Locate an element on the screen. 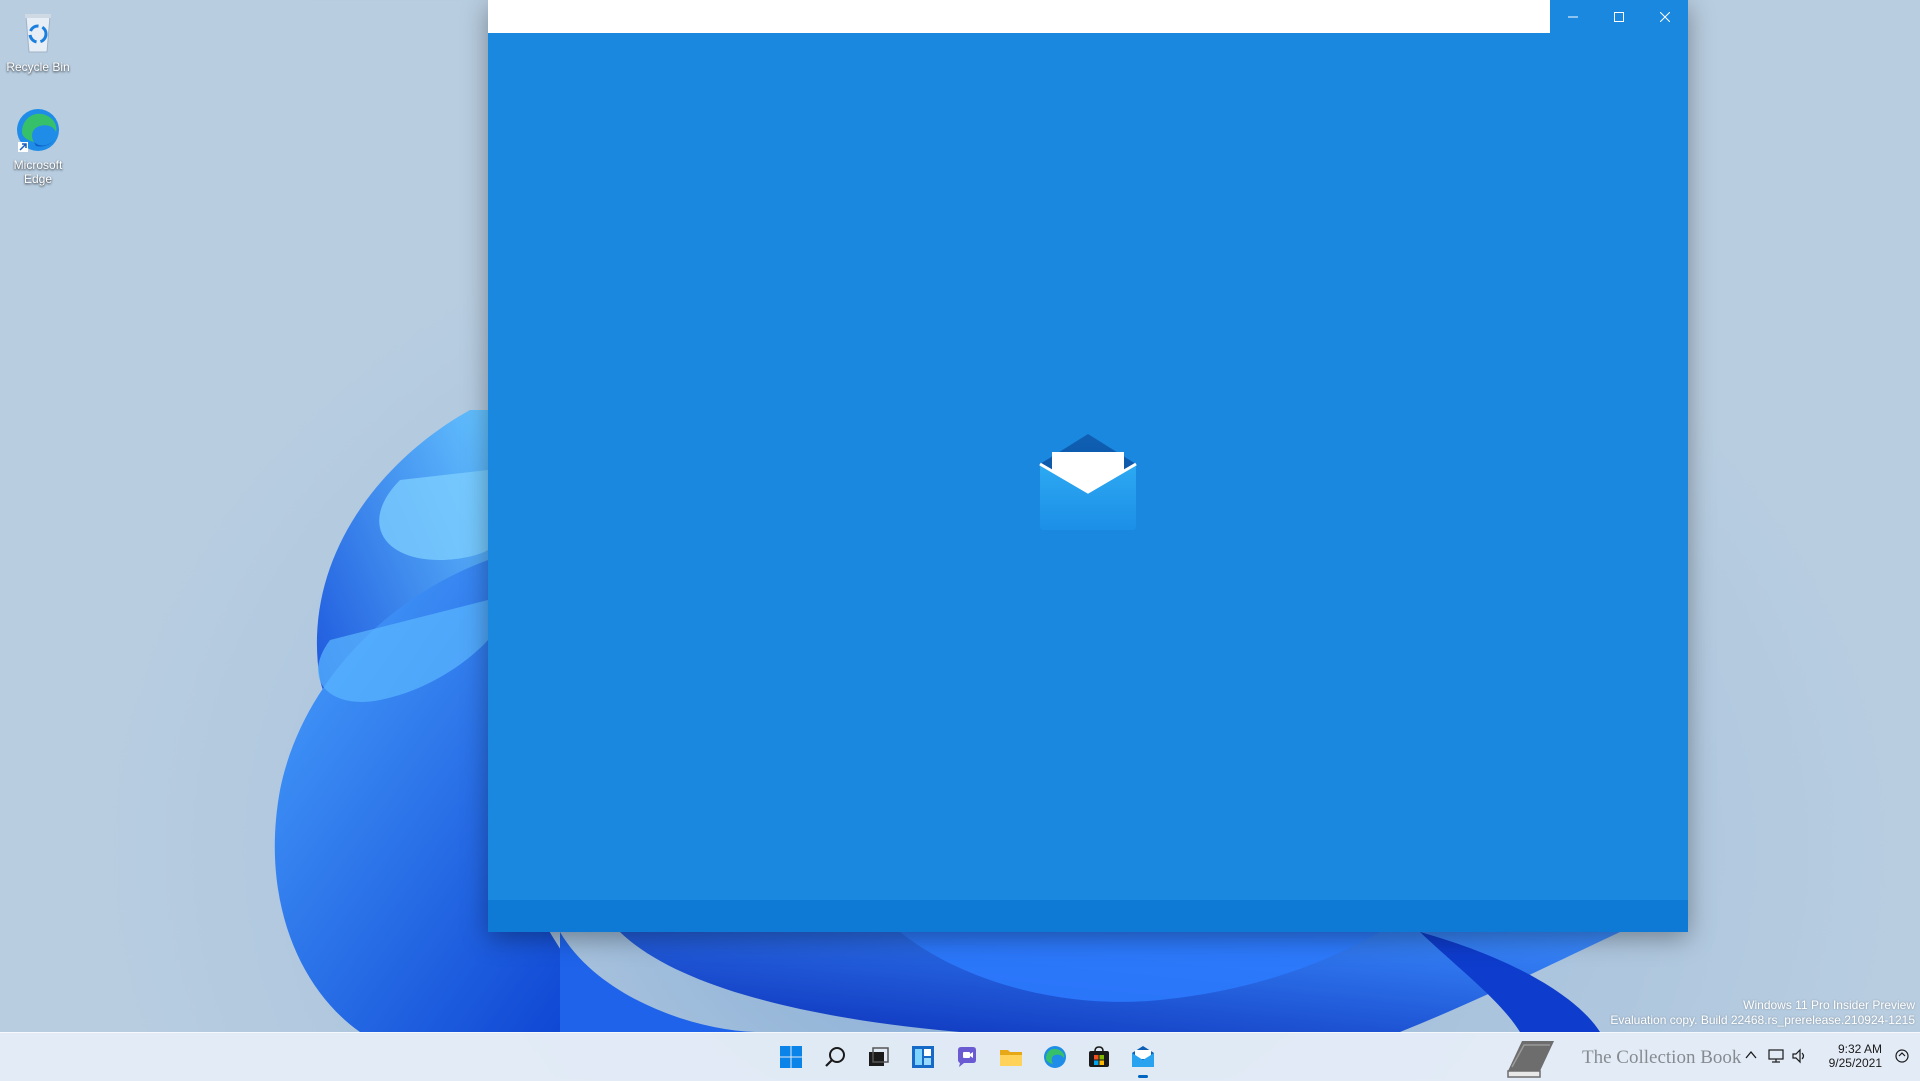  taskbar-chat-button is located at coordinates (967, 1057).